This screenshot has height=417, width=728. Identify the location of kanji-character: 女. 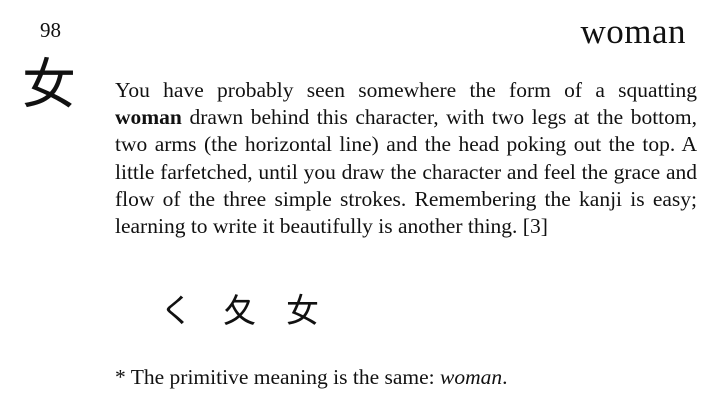
(49, 84).